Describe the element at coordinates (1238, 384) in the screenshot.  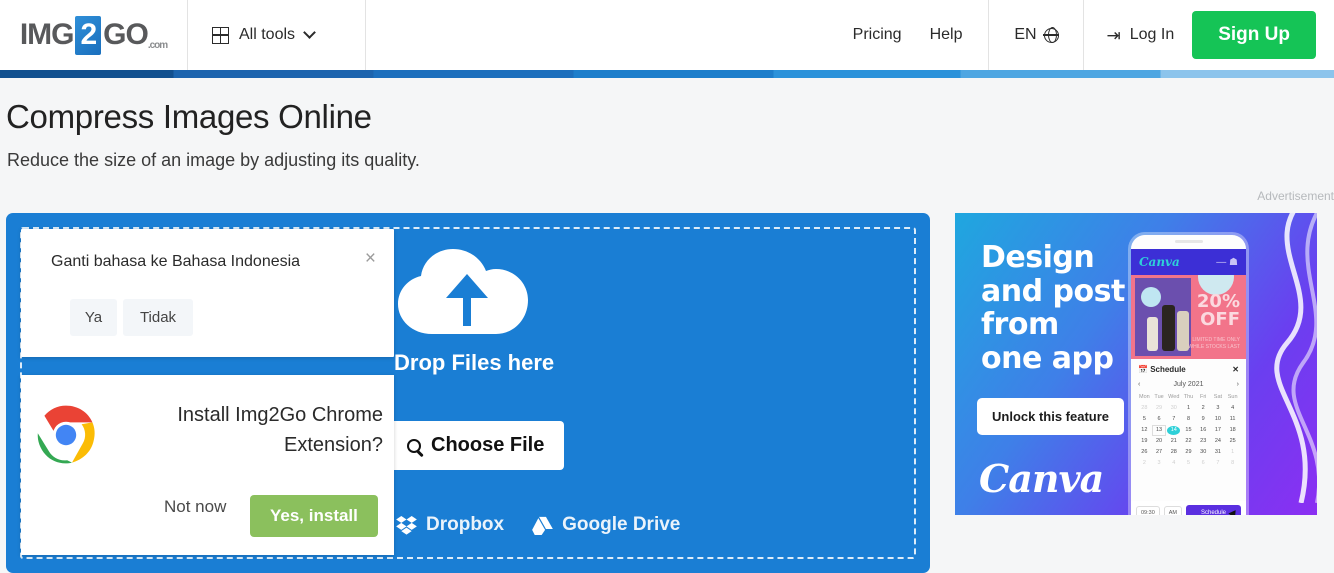
I see `calendar-next-icon: ›` at that location.